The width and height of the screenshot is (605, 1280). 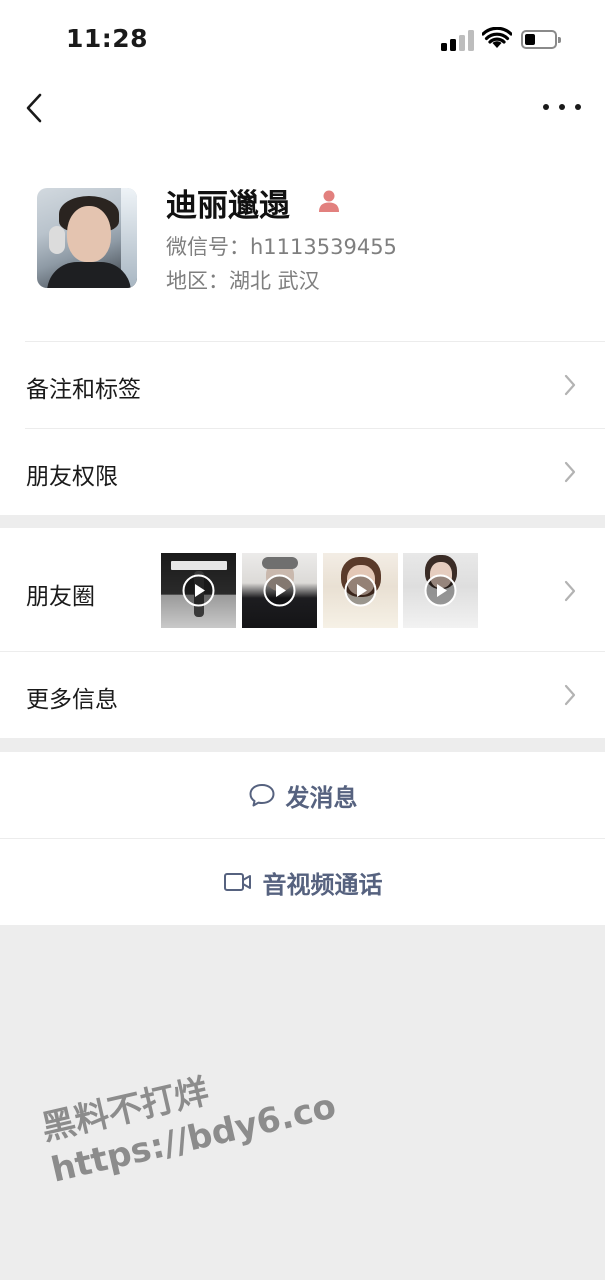 What do you see at coordinates (302, 40) in the screenshot?
I see `status-bar: 11:28` at bounding box center [302, 40].